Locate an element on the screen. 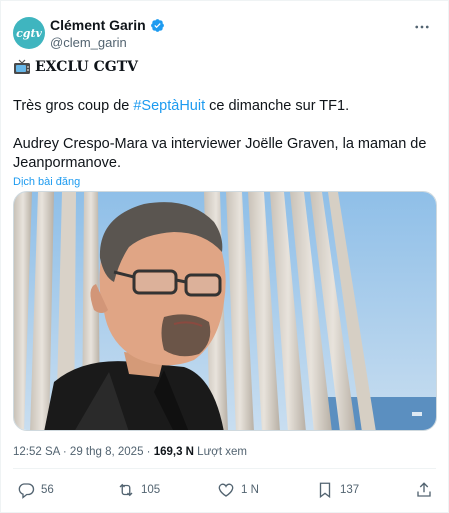 Image resolution: width=449 pixels, height=513 pixels. author-display-name-row: Clément Garin is located at coordinates (107, 25).